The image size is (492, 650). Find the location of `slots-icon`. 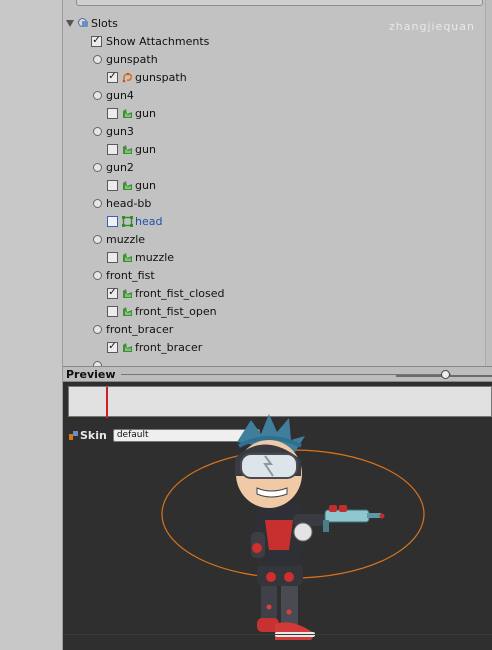

slots-icon is located at coordinates (83, 23).